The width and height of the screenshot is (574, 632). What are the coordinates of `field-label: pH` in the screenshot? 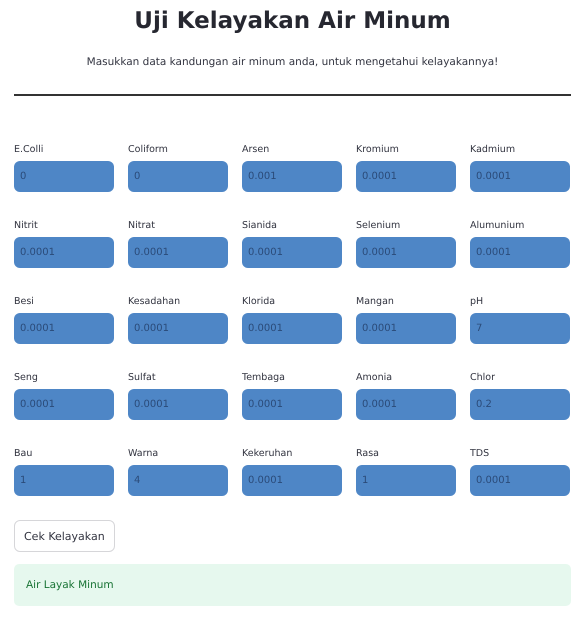 It's located at (477, 302).